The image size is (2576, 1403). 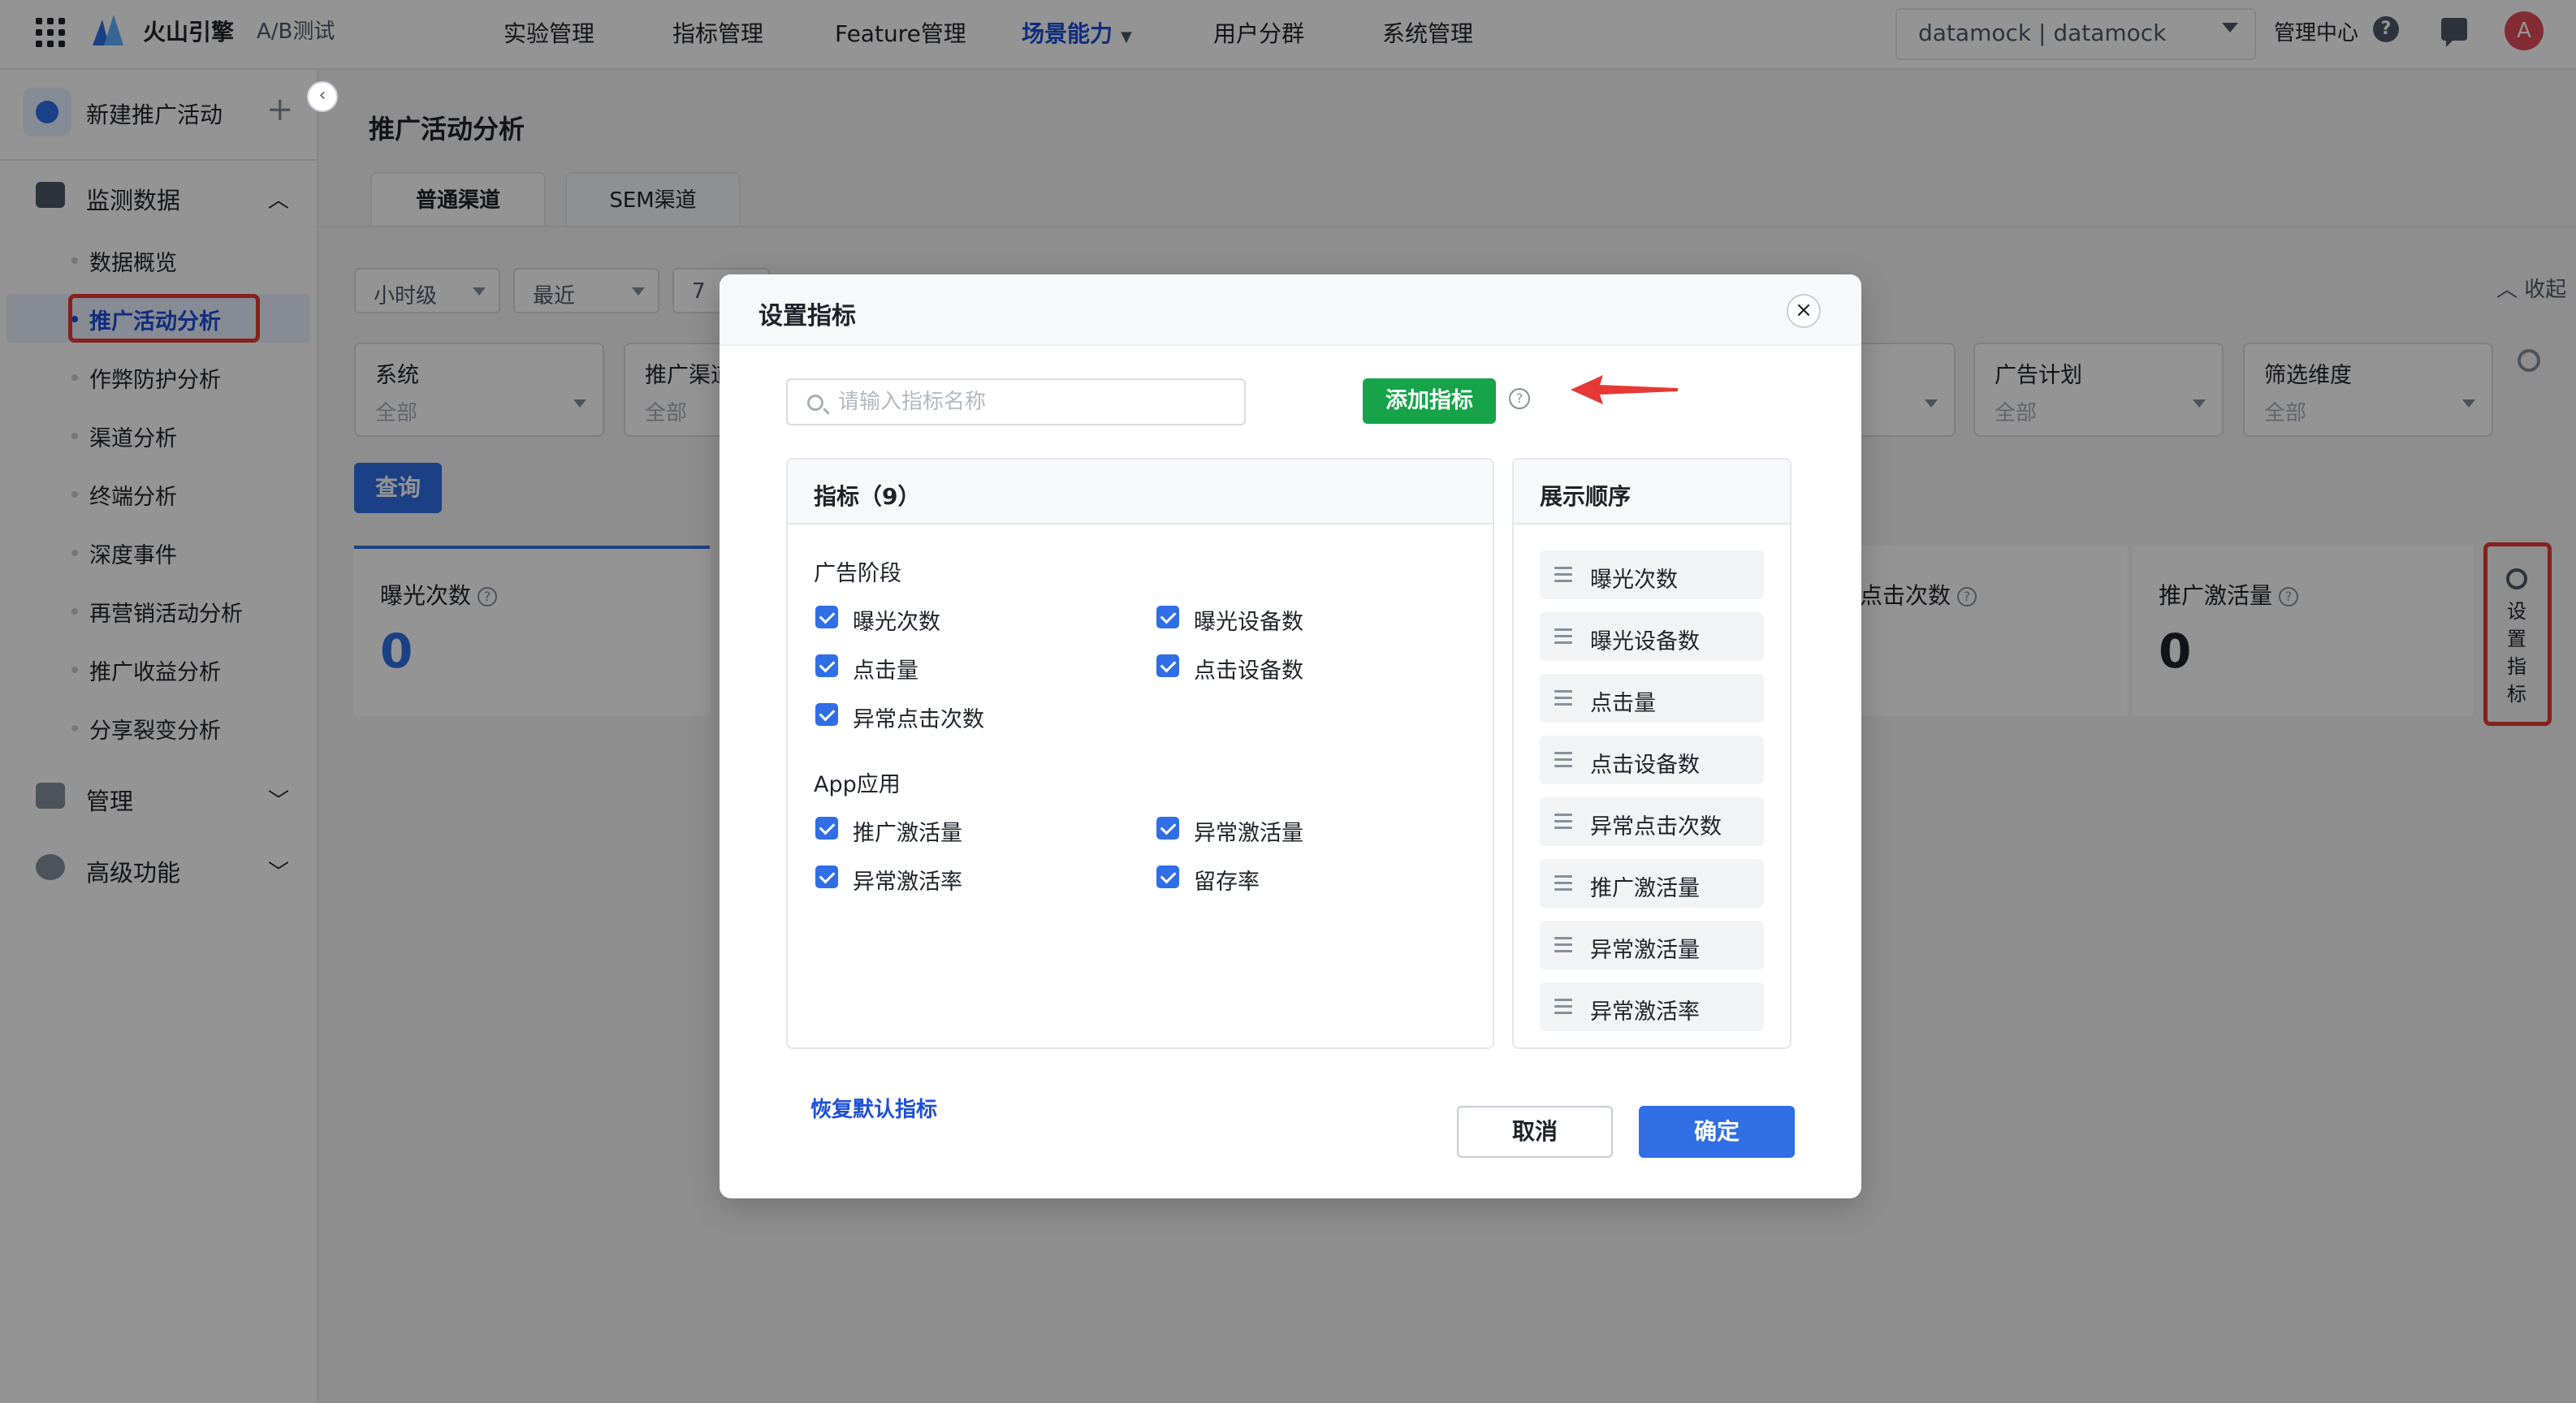 What do you see at coordinates (1535, 1132) in the screenshot?
I see `cancel-button: 取消` at bounding box center [1535, 1132].